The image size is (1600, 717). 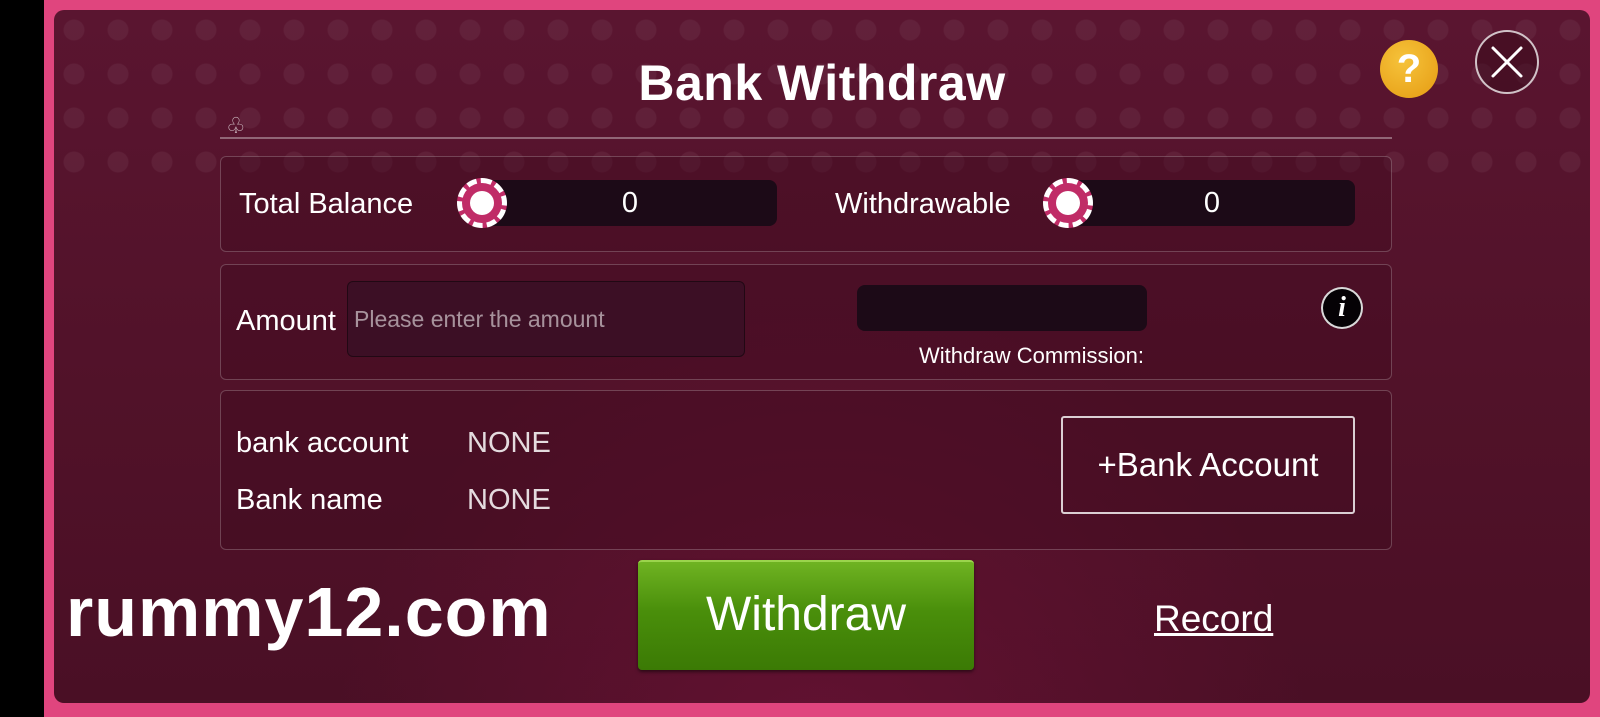 I want to click on dialog-title: Bank Withdraw, so click(x=822, y=83).